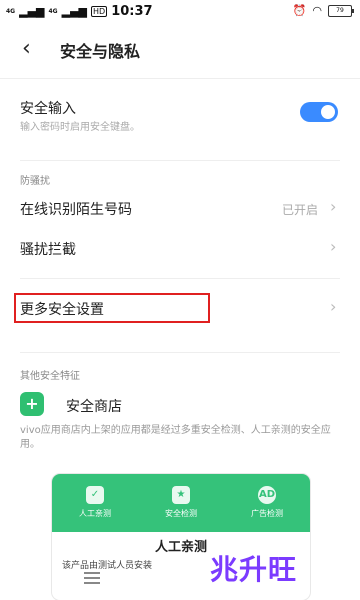  Describe the element at coordinates (317, 10) in the screenshot. I see `wifi-icon: ◠` at that location.